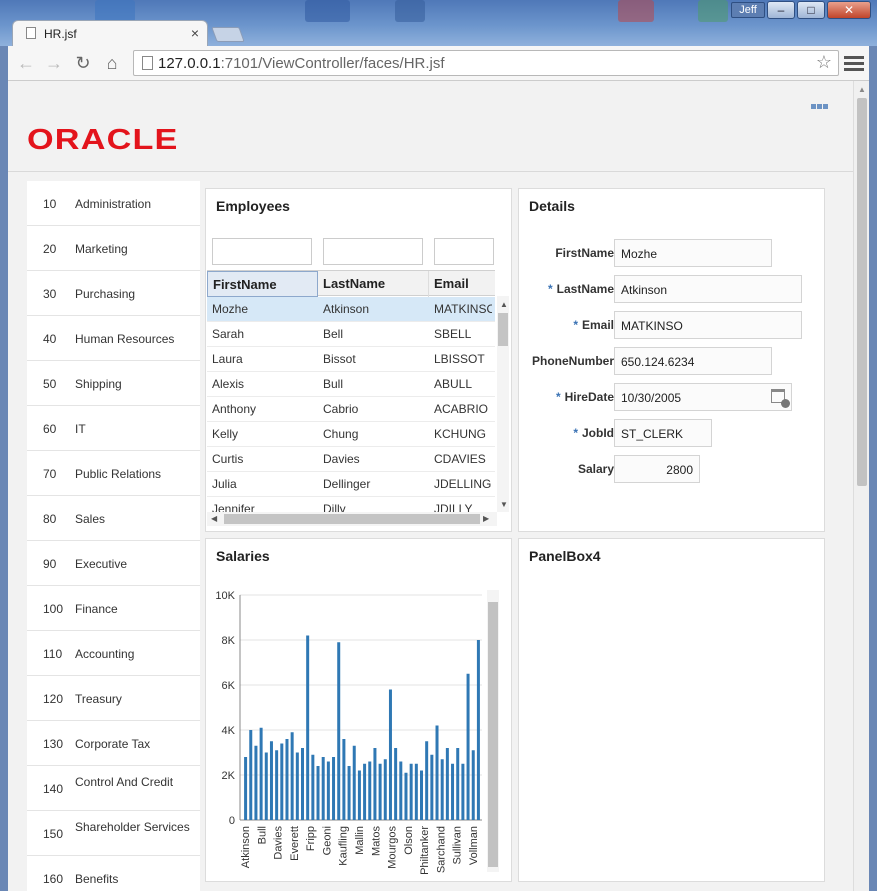 The image size is (877, 891). I want to click on department-item: 50 Shipping, so click(113, 383).